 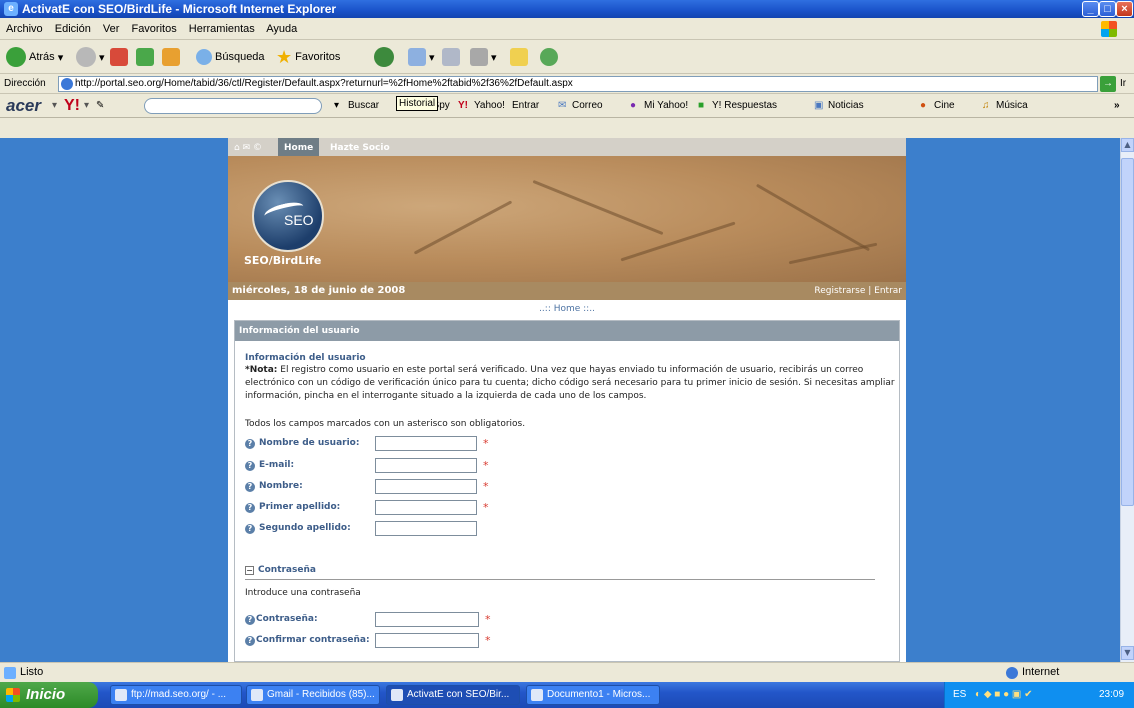 What do you see at coordinates (1127, 332) in the screenshot?
I see `scroll-thumb` at bounding box center [1127, 332].